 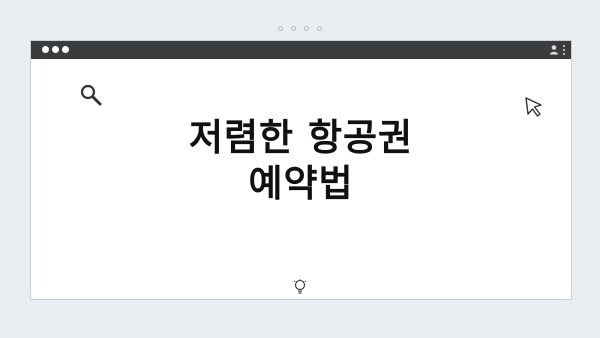 I want to click on window-titlebar, so click(x=301, y=50).